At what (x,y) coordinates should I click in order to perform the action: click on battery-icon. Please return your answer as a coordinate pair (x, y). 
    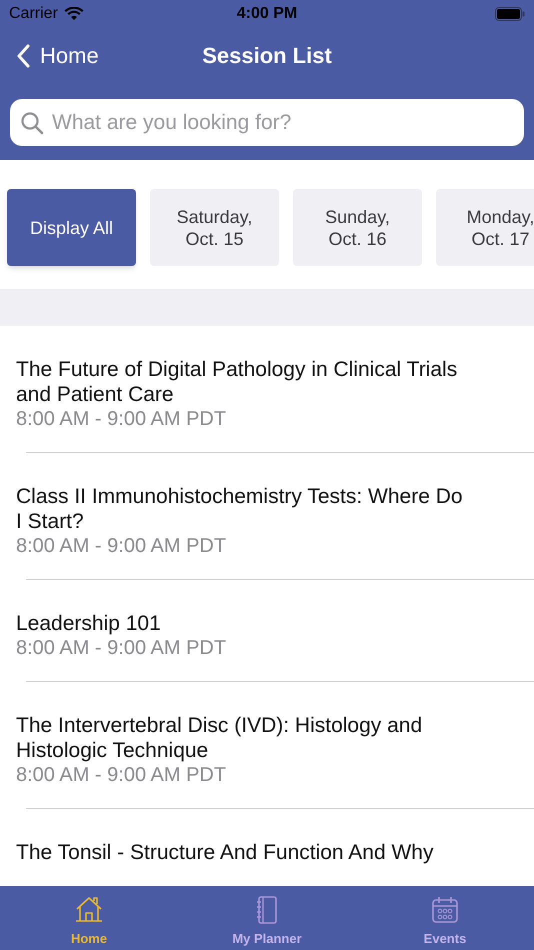
    Looking at the image, I should click on (510, 14).